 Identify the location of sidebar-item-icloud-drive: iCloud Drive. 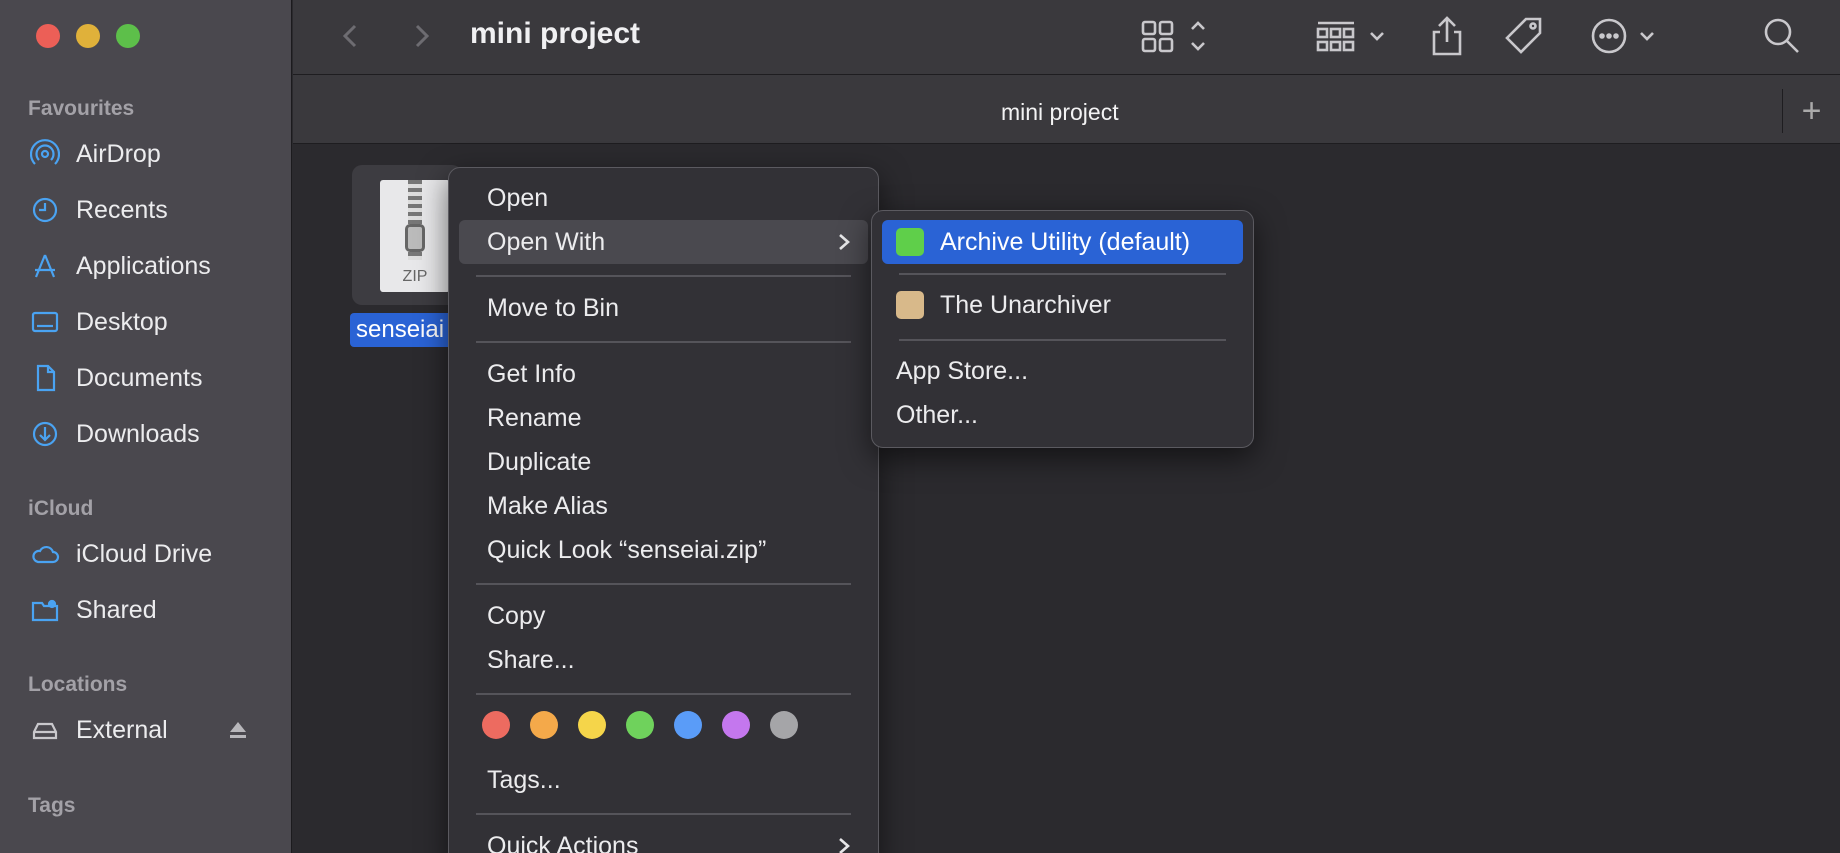
(120, 554).